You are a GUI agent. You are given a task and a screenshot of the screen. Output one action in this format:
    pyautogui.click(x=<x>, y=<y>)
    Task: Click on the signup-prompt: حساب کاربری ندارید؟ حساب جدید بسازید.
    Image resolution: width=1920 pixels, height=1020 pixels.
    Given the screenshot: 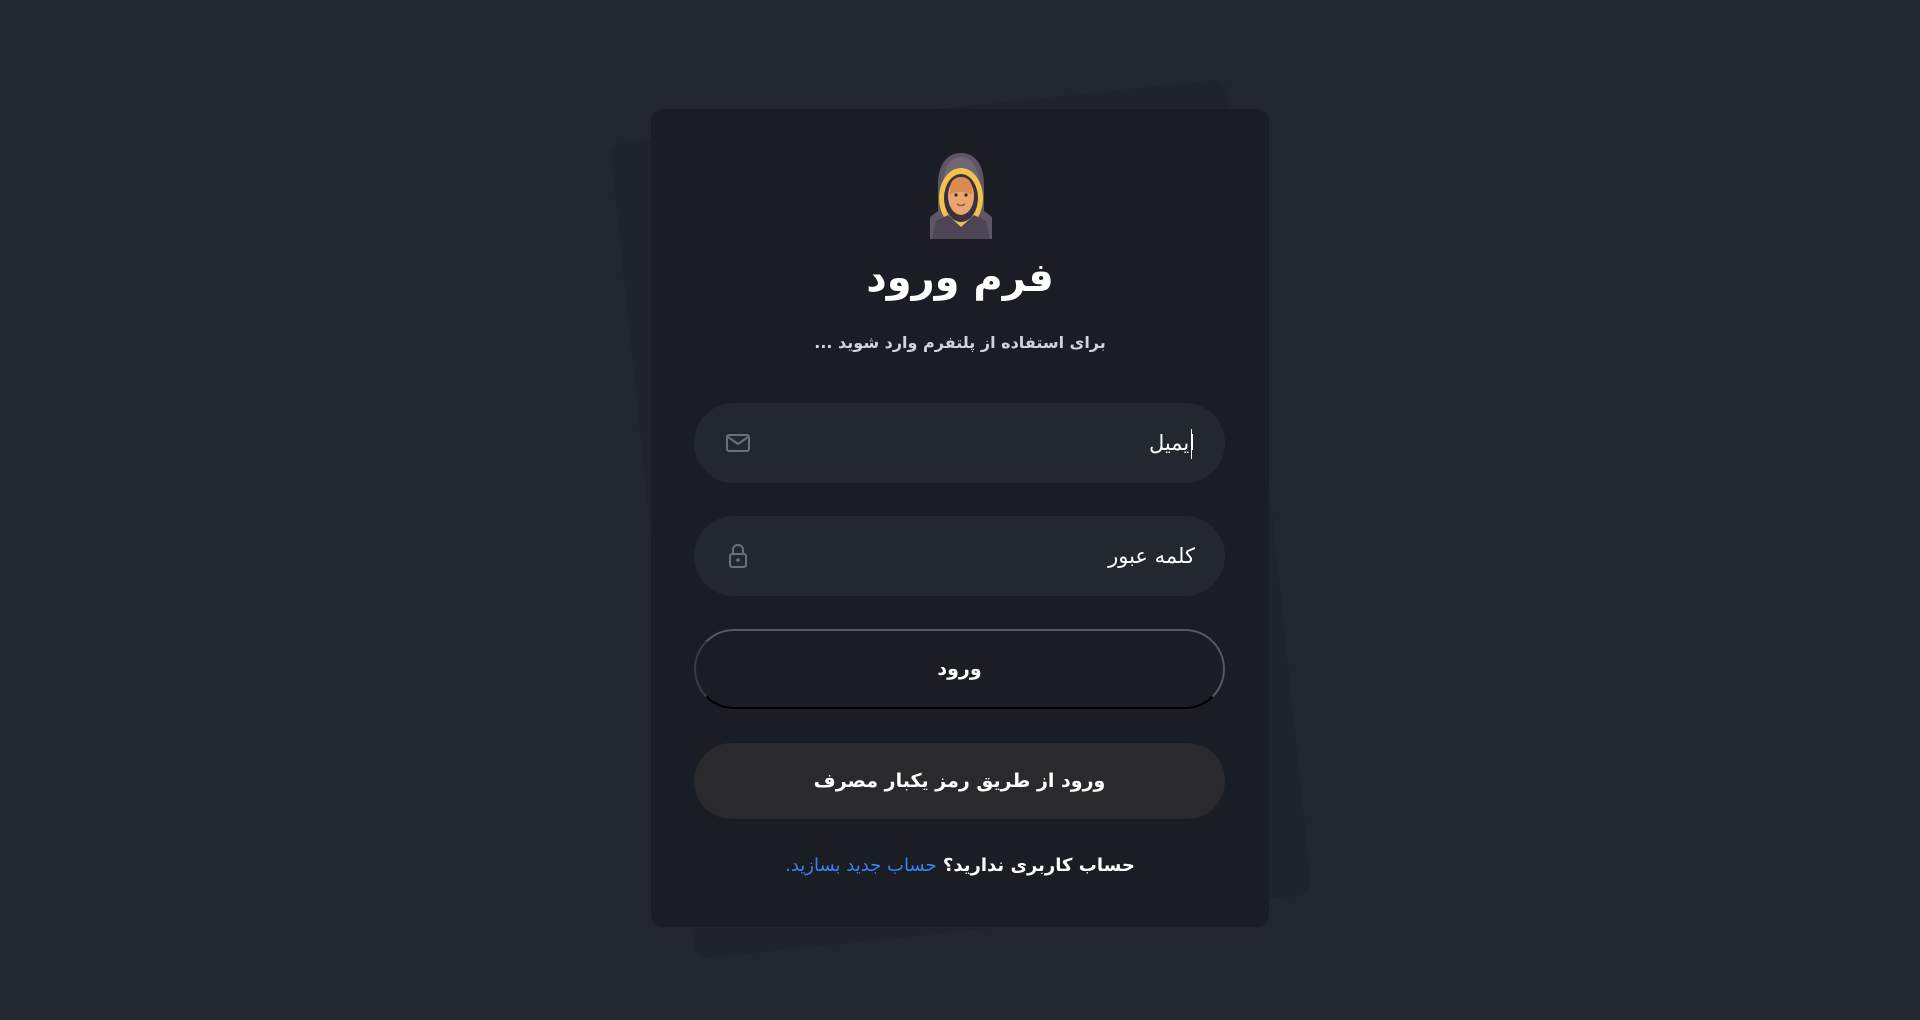 What is the action you would take?
    pyautogui.click(x=960, y=865)
    